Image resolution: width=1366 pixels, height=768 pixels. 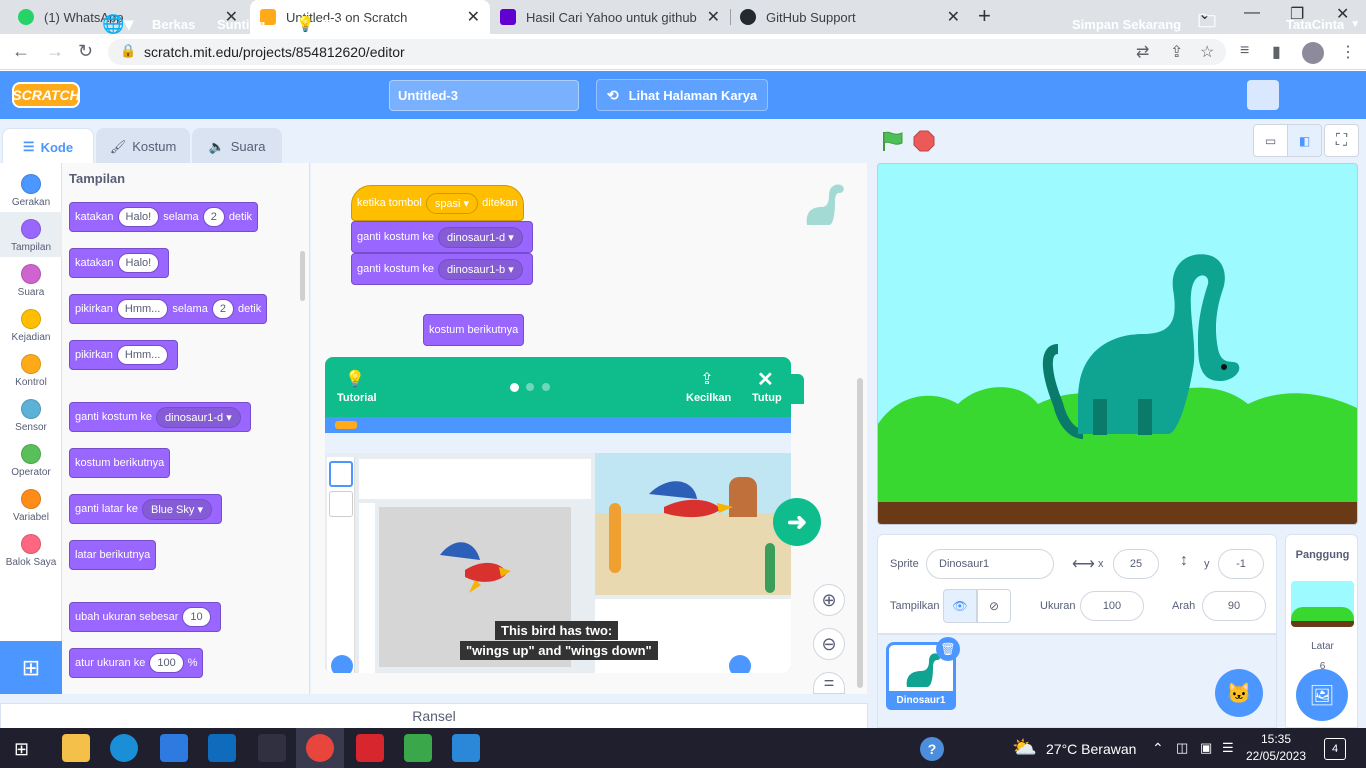 What do you see at coordinates (1263, 95) in the screenshot?
I see `user-avatar` at bounding box center [1263, 95].